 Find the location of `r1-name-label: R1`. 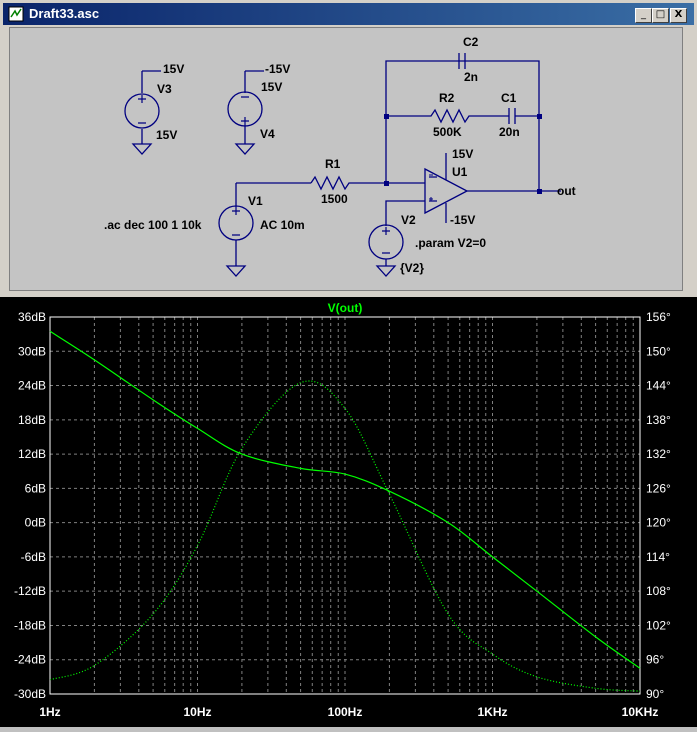

r1-name-label: R1 is located at coordinates (333, 164).